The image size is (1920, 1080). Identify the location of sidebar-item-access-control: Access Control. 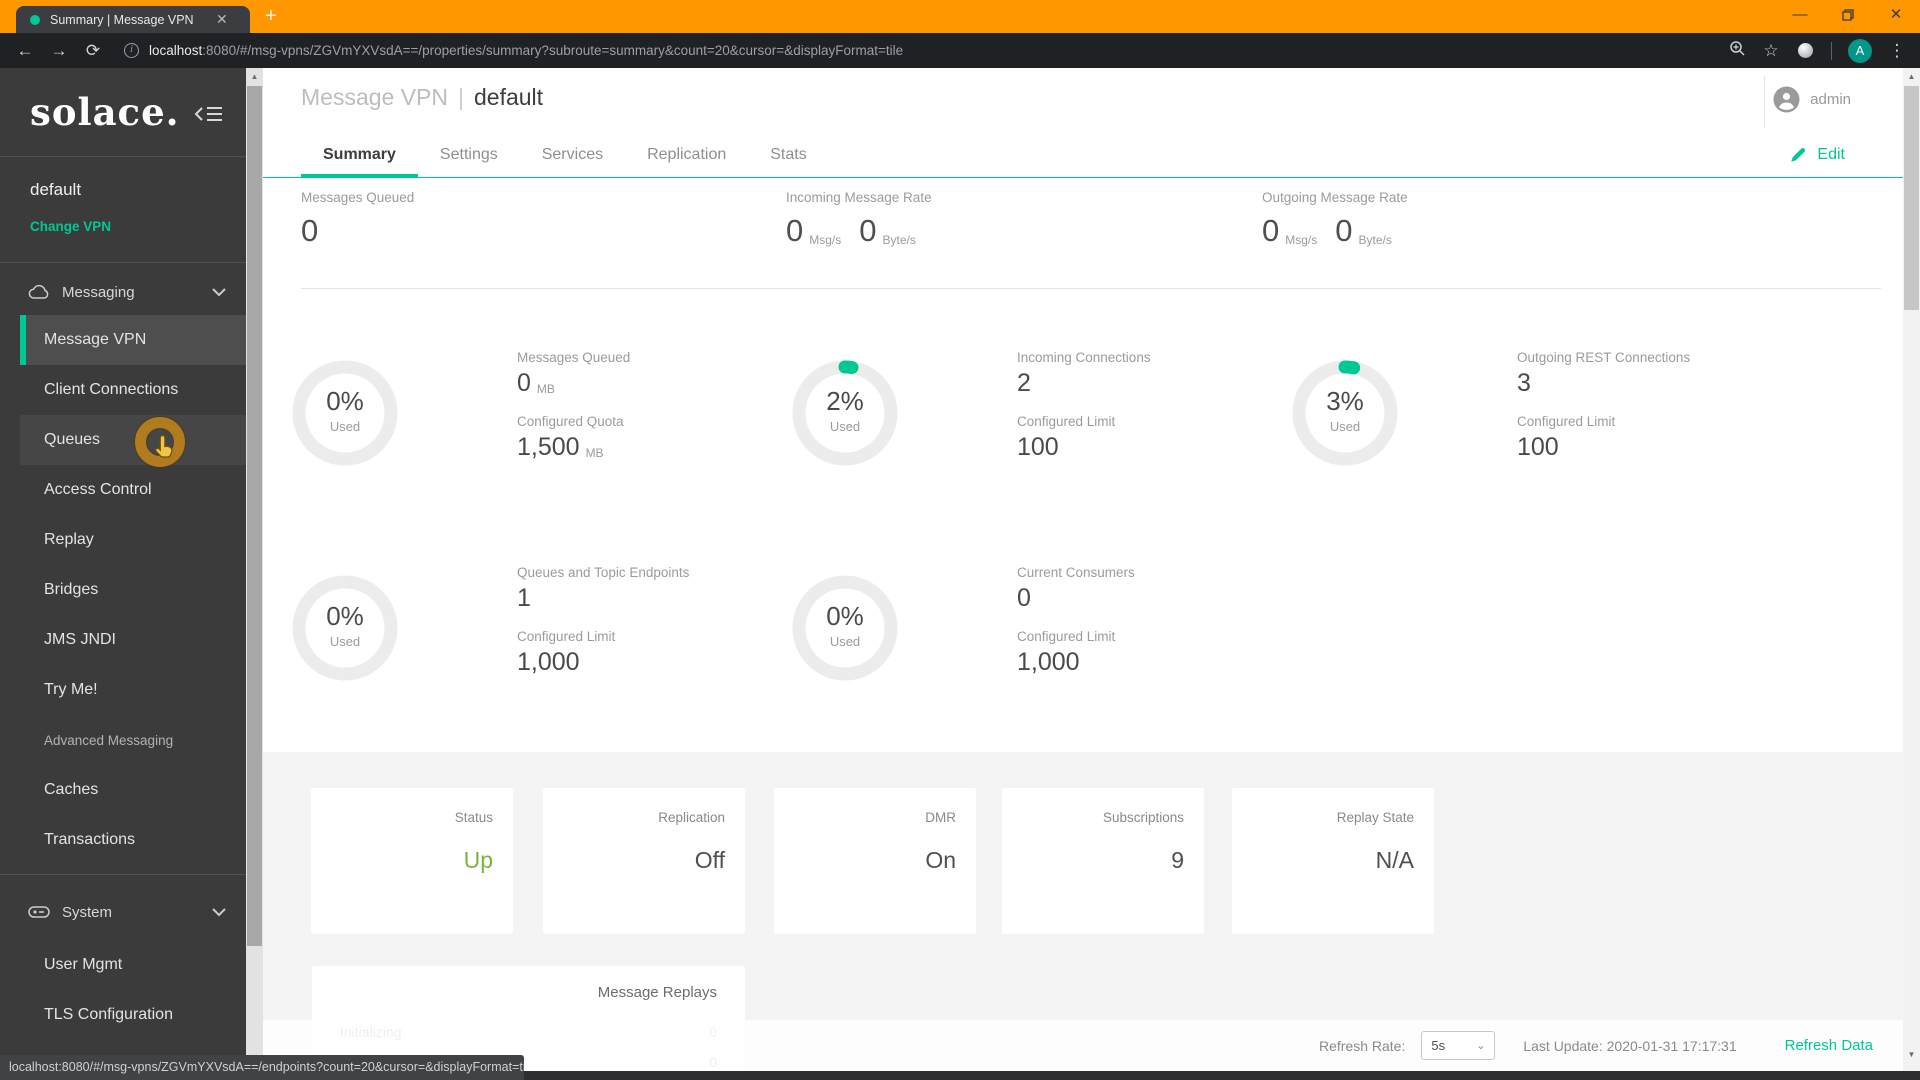
(133, 490).